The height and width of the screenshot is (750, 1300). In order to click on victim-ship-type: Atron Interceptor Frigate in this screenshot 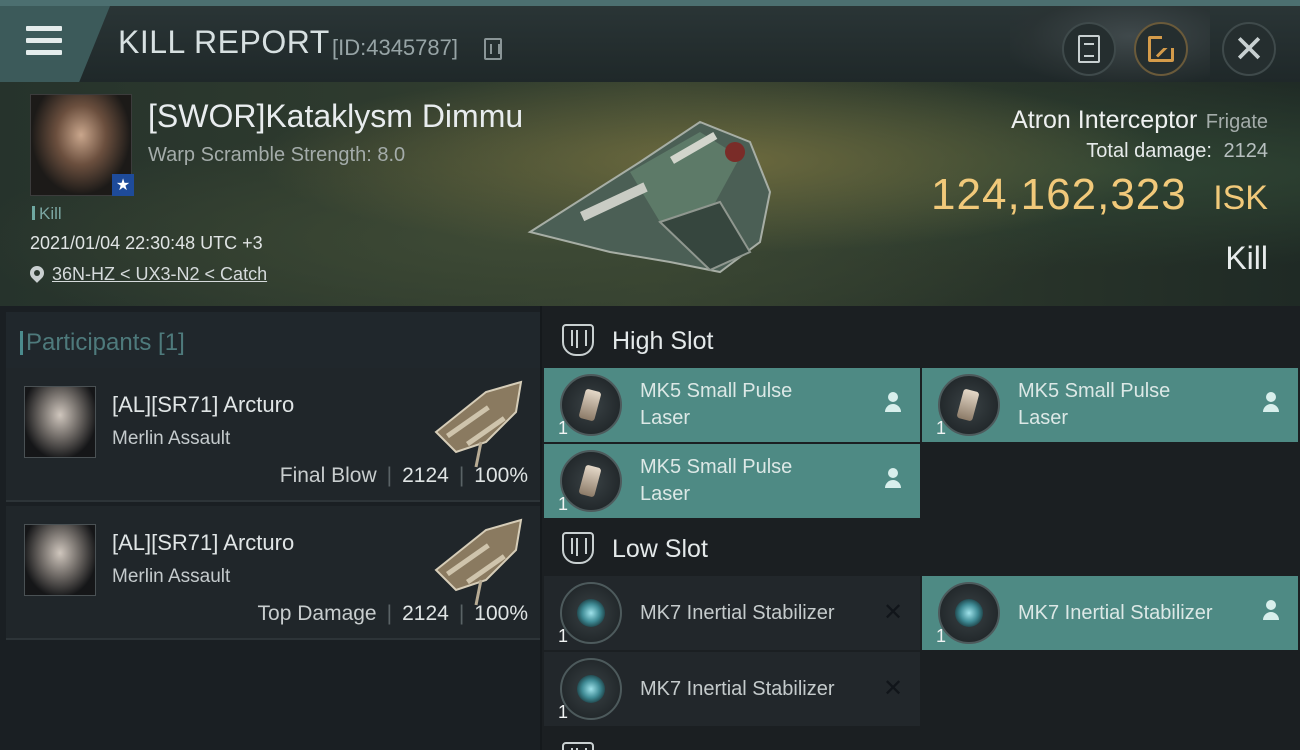, I will do `click(1139, 120)`.